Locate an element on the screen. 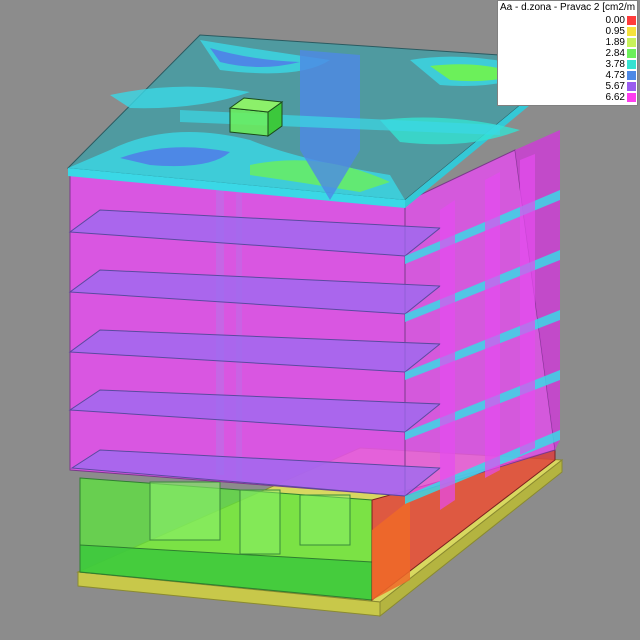 The image size is (640, 640). legend-value: 3.78 is located at coordinates (615, 64).